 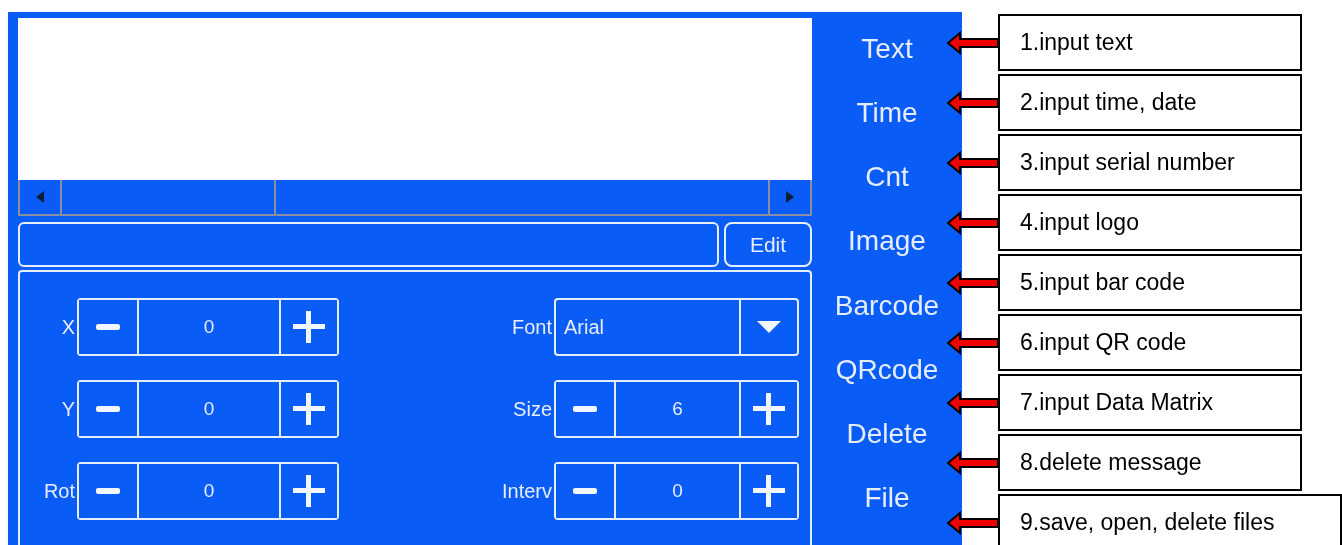 What do you see at coordinates (40, 197) in the screenshot?
I see `scroll-left-icon` at bounding box center [40, 197].